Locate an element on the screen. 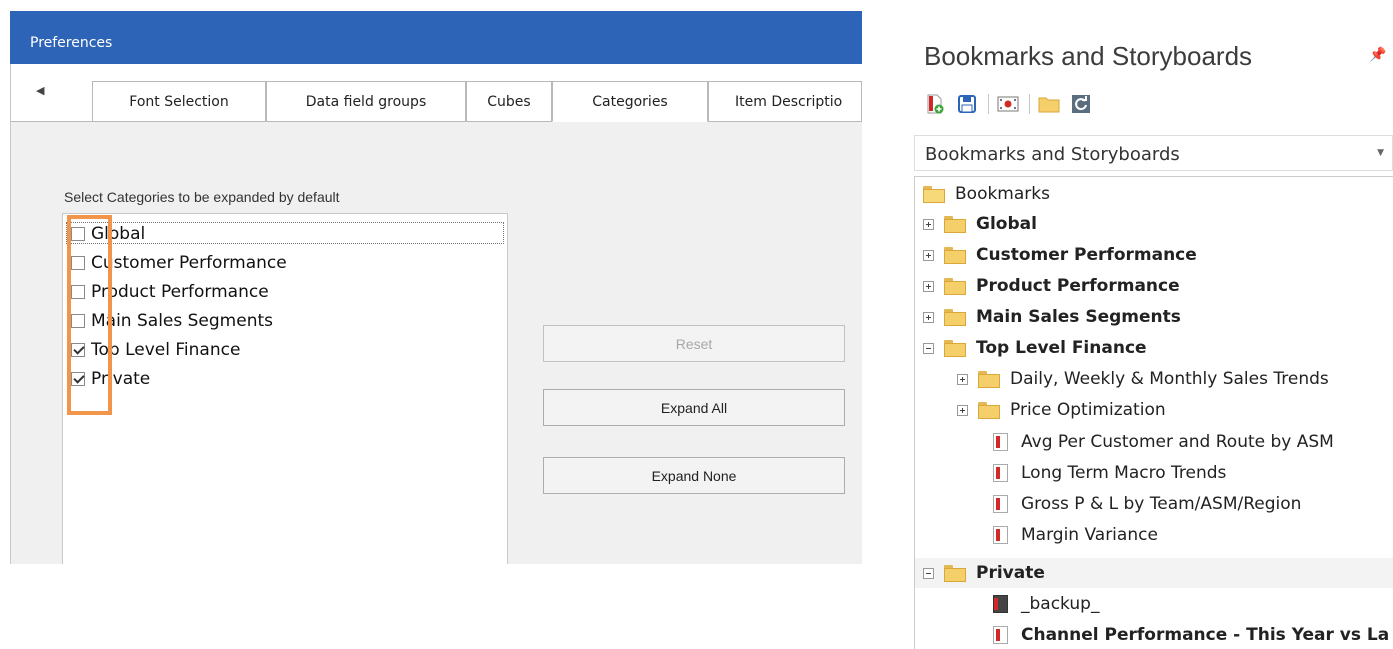 This screenshot has height=649, width=1393. tree-item-label: _backup_ is located at coordinates (1060, 604).